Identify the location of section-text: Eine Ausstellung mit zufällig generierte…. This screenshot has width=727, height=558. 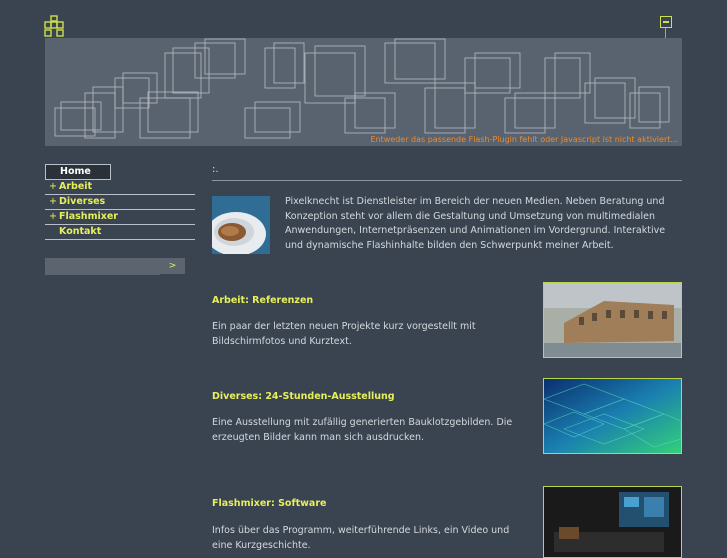
(362, 430).